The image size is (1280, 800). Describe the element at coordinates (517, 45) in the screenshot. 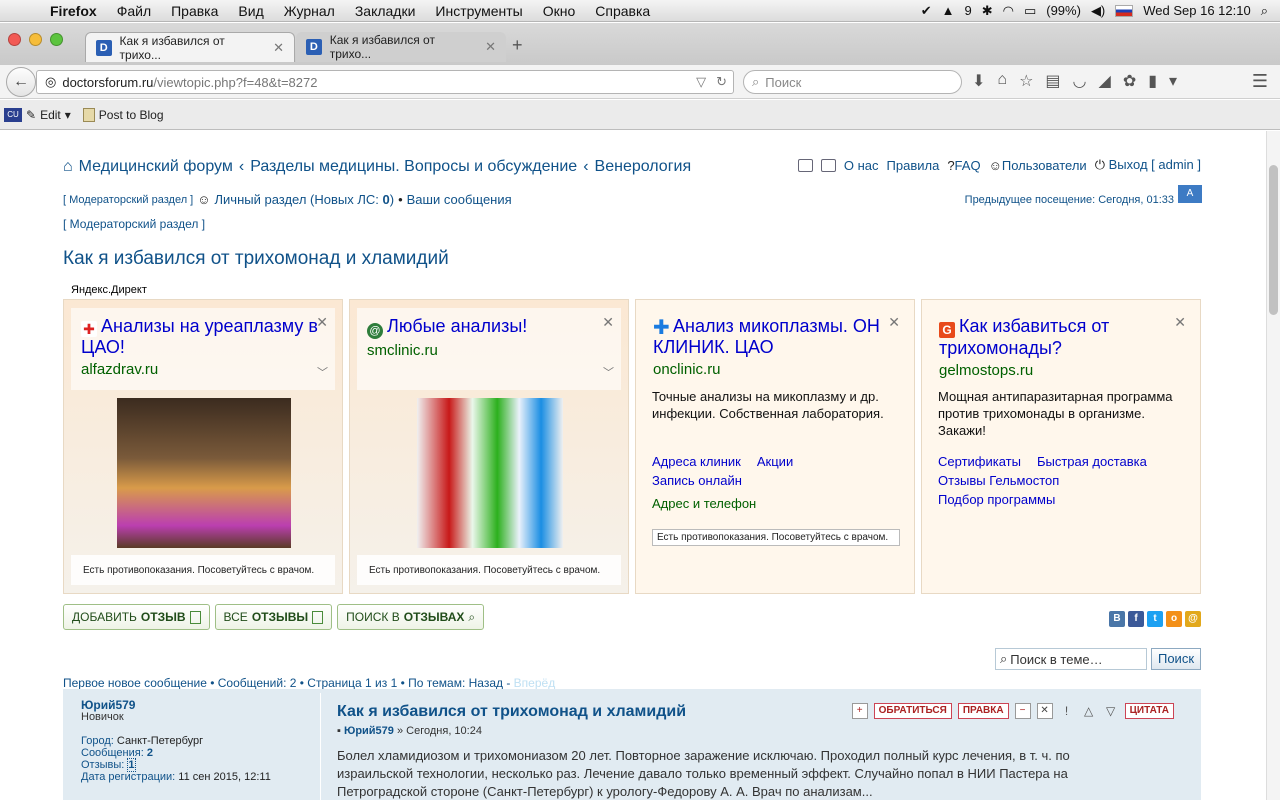

I see `new-tab-plus-icon: +` at that location.